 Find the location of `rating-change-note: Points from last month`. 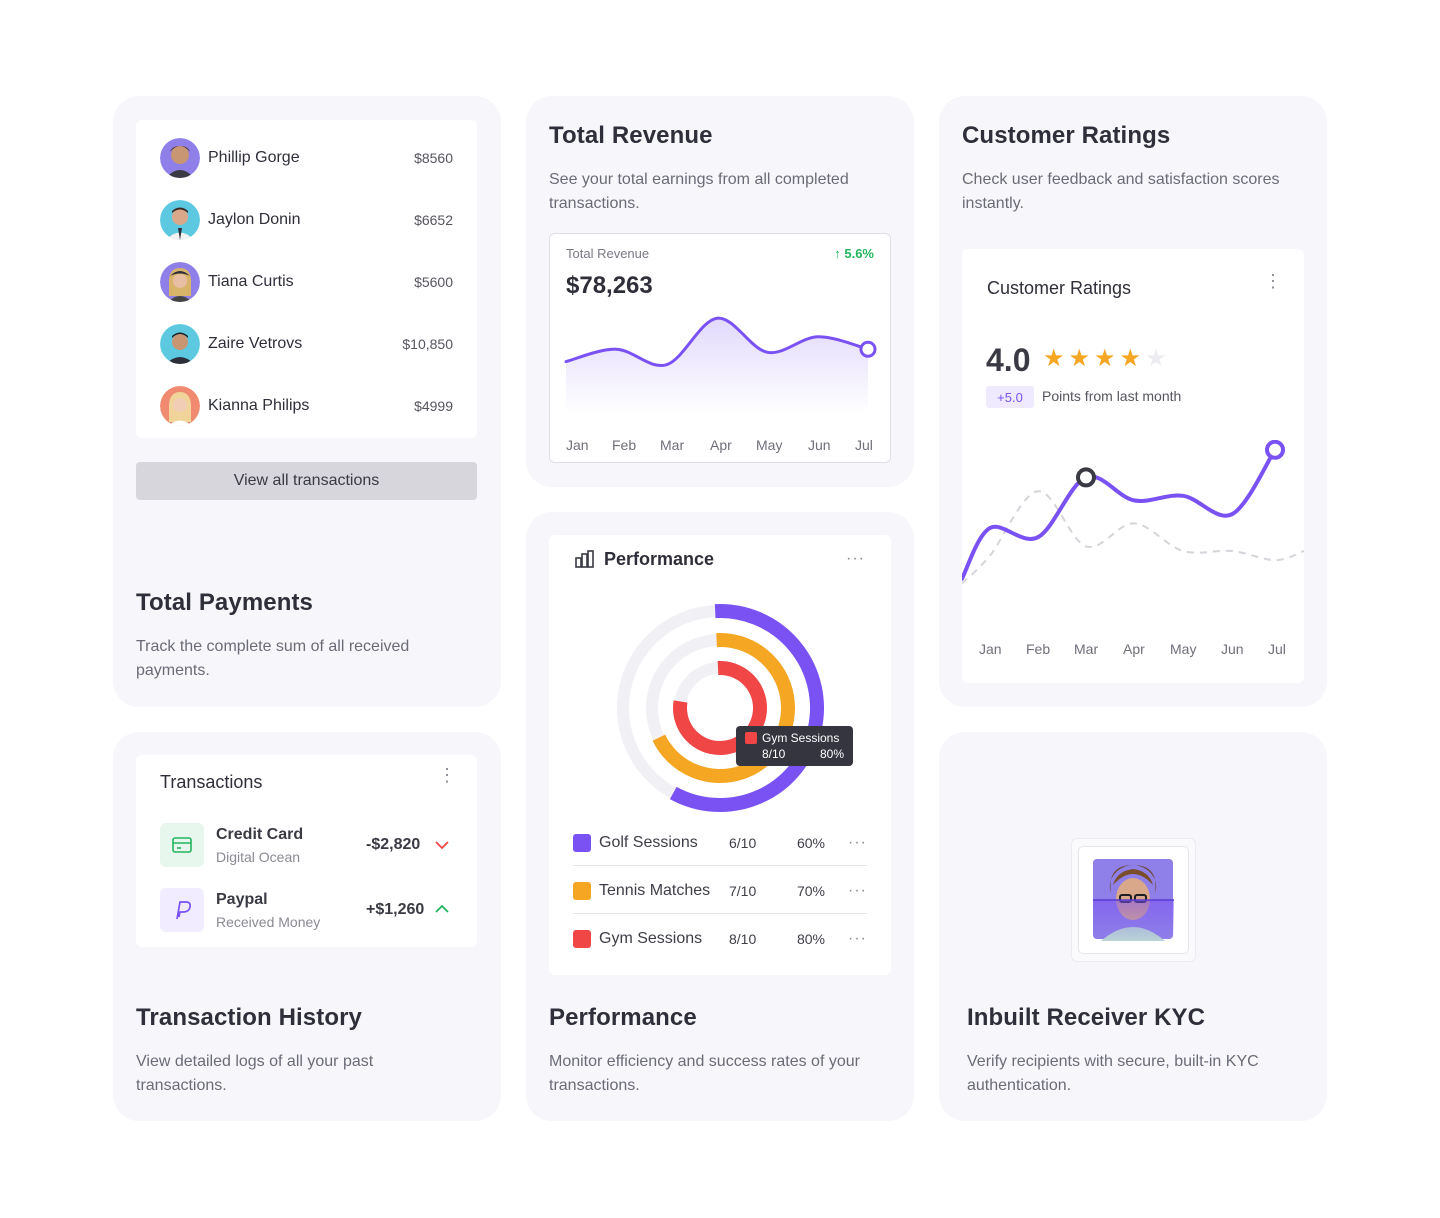

rating-change-note: Points from last month is located at coordinates (1112, 396).